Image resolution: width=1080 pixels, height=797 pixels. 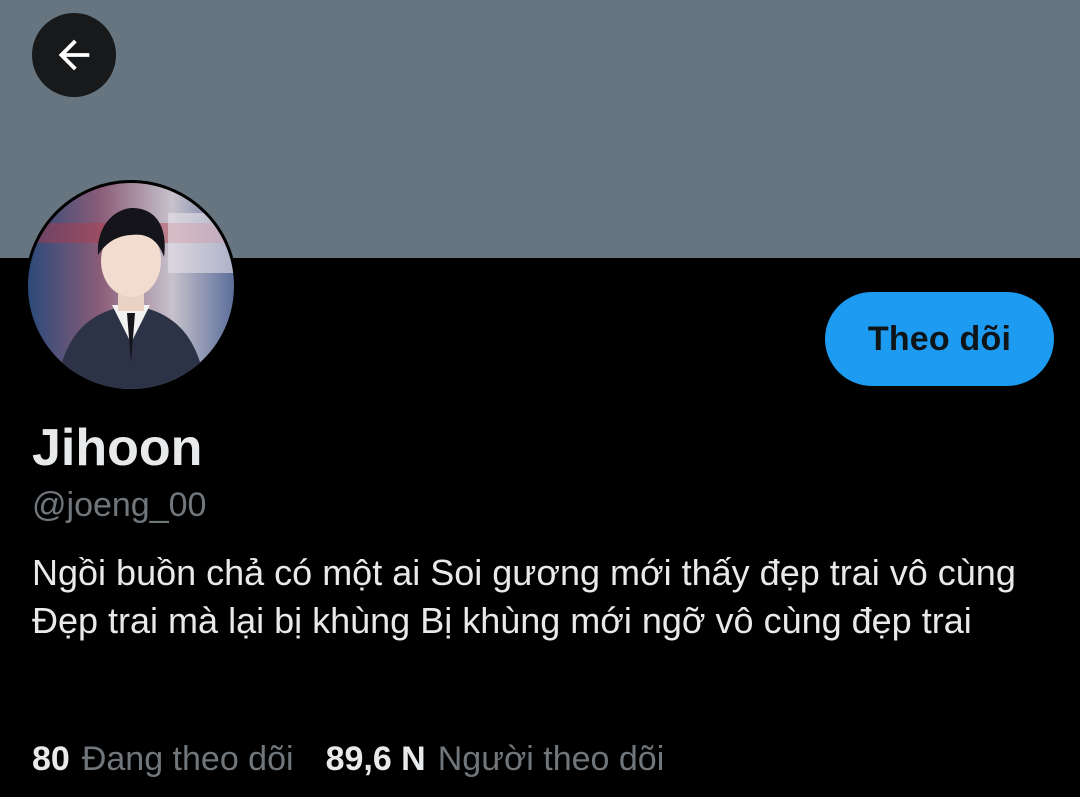 I want to click on arrow-left-icon, so click(x=74, y=55).